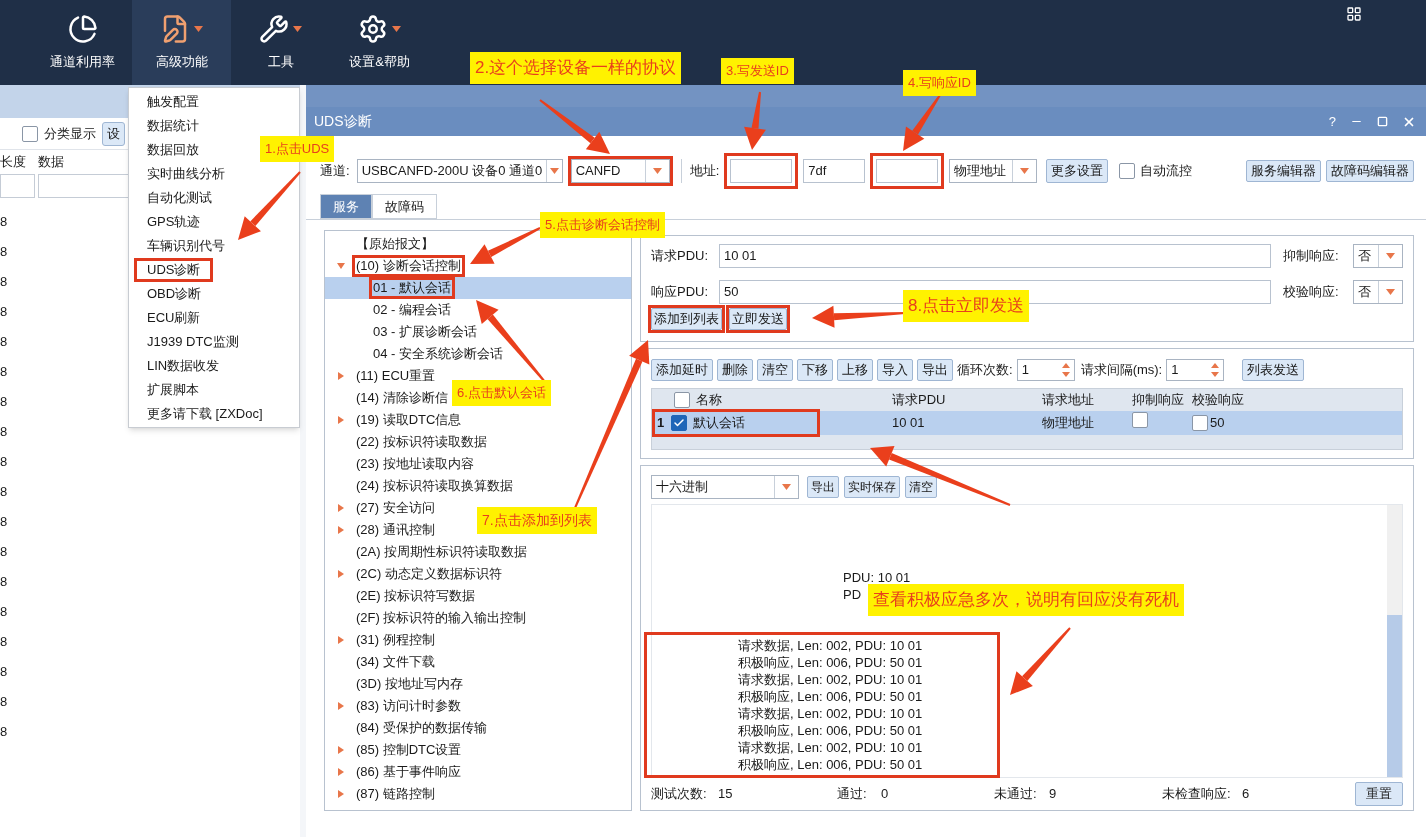  What do you see at coordinates (409, 420) in the screenshot?
I see `tree-item: (19) 读取DTC信息` at bounding box center [409, 420].